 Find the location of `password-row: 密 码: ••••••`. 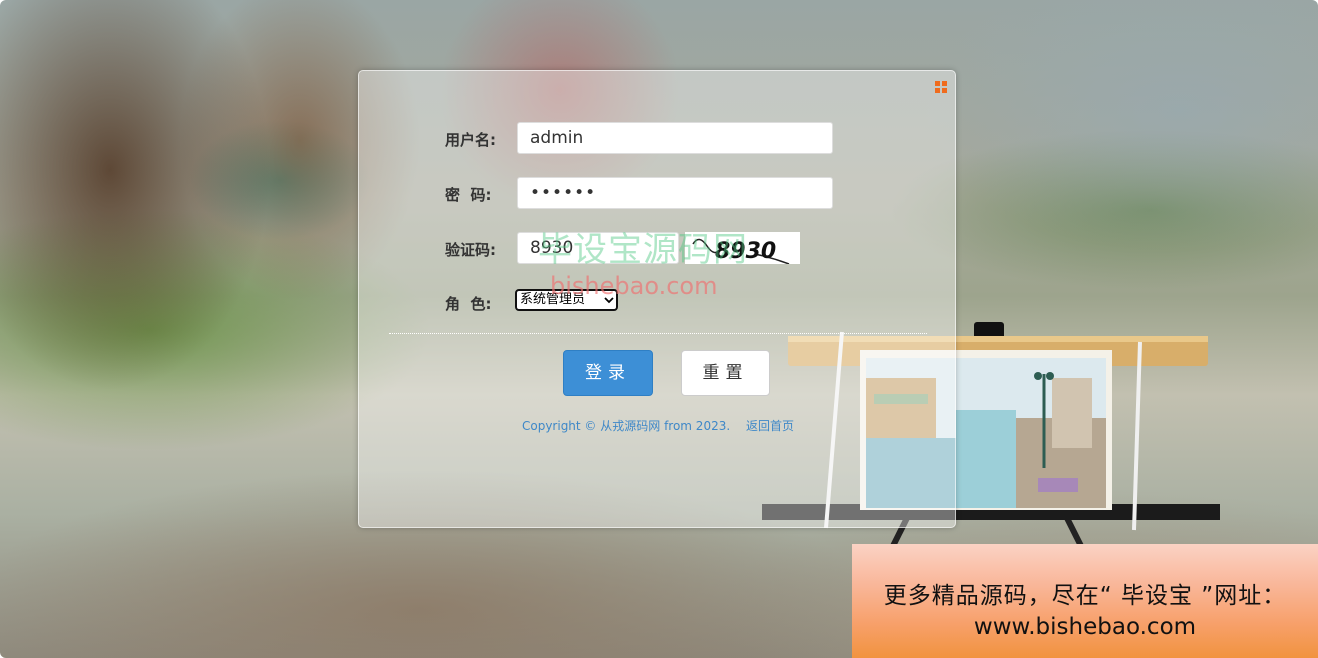

password-row: 密 码: •••••• is located at coordinates (658, 193).